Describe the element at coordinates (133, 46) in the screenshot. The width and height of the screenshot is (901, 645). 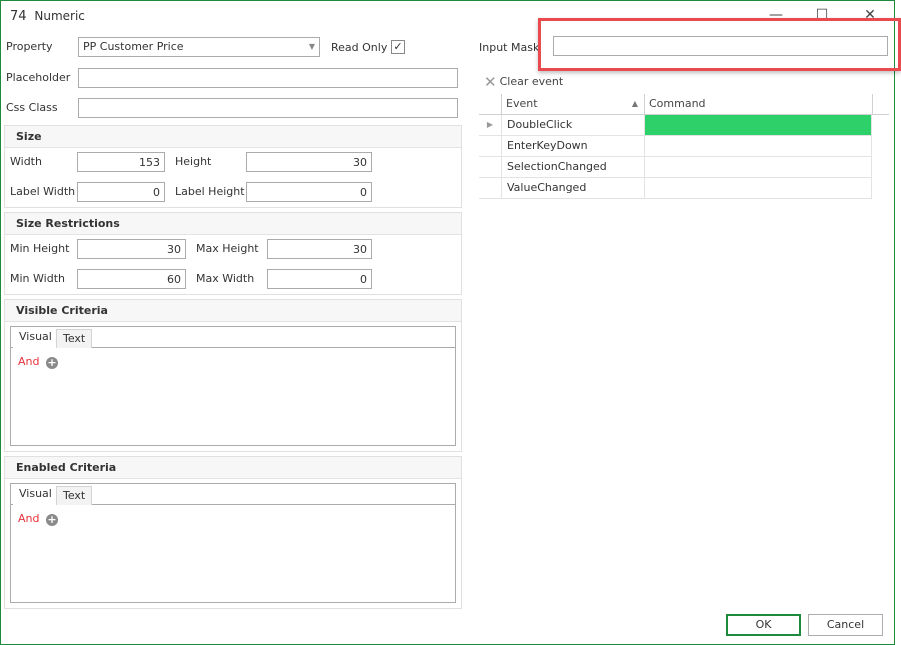
I see `property-value: PP Customer Price` at that location.